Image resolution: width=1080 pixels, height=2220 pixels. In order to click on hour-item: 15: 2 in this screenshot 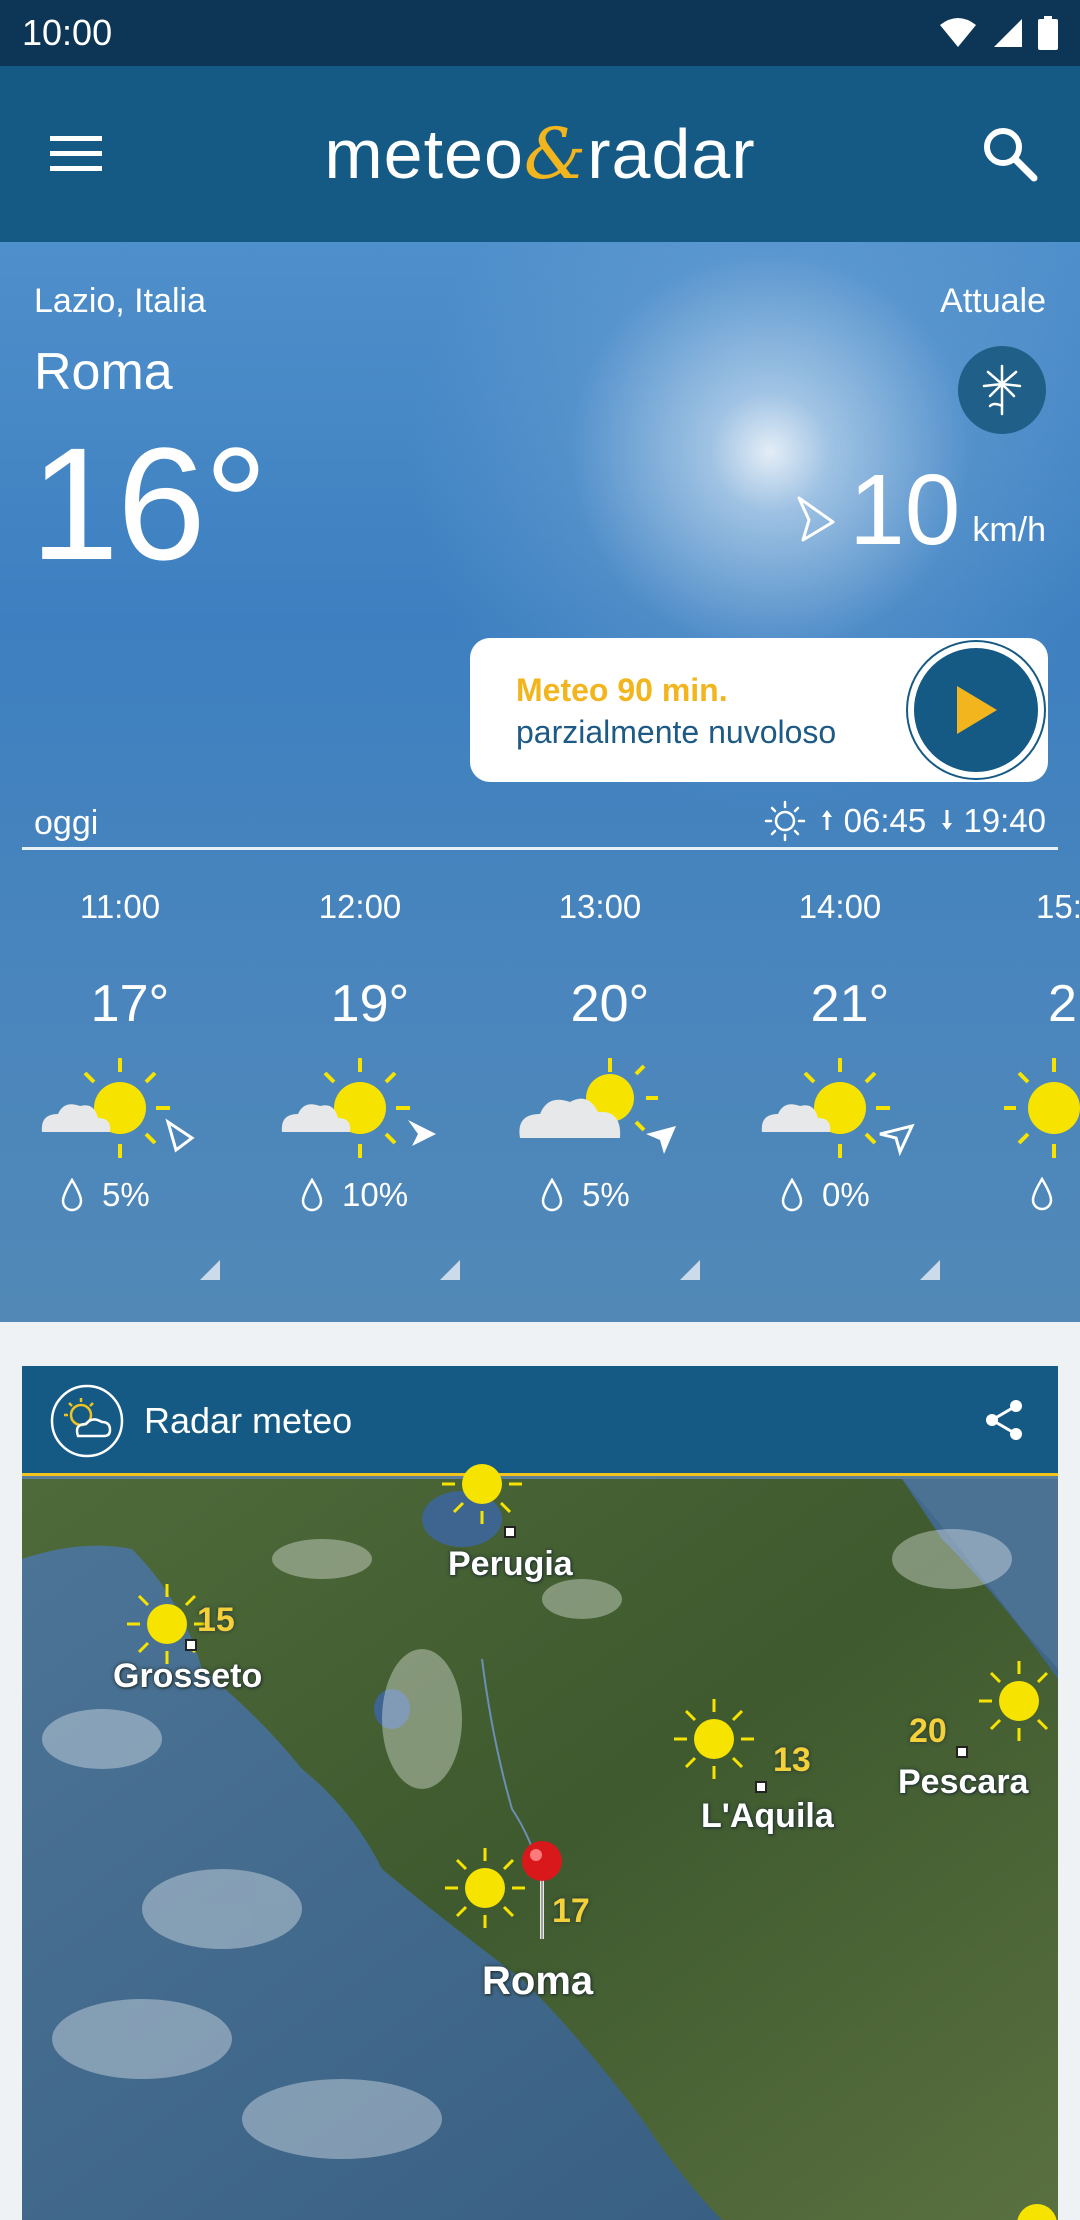, I will do `click(1030, 1078)`.